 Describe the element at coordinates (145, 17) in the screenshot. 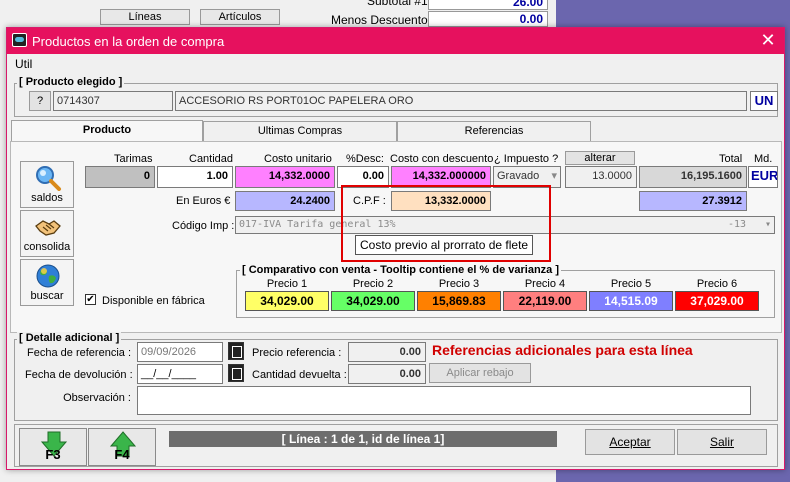

I see `lineas-button: Líneas` at that location.